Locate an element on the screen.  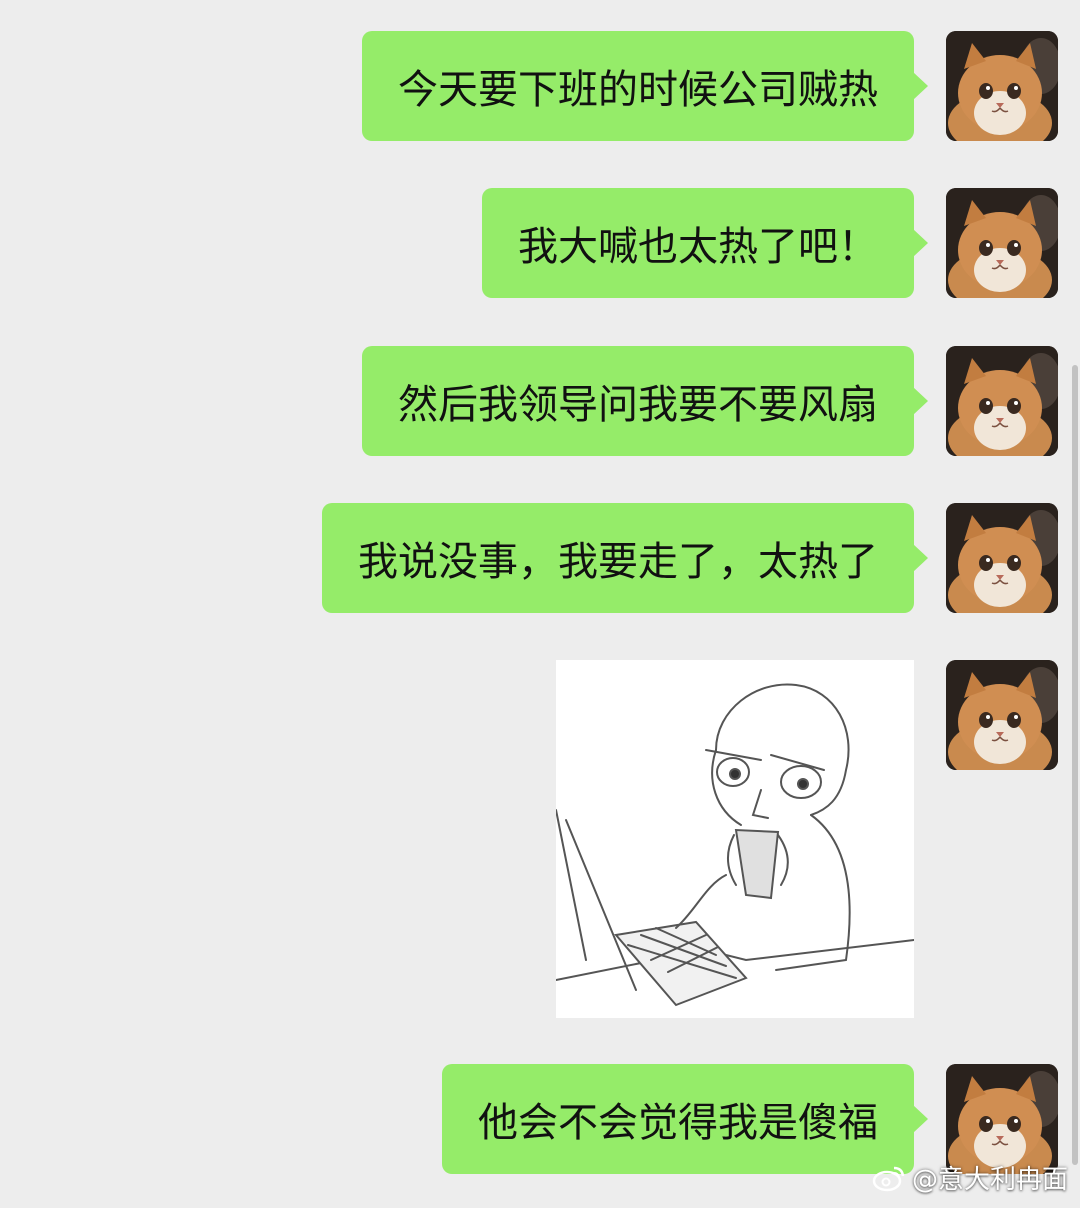
message-bubble: 他会不会觉得我是傻福 is located at coordinates (685, 1119).